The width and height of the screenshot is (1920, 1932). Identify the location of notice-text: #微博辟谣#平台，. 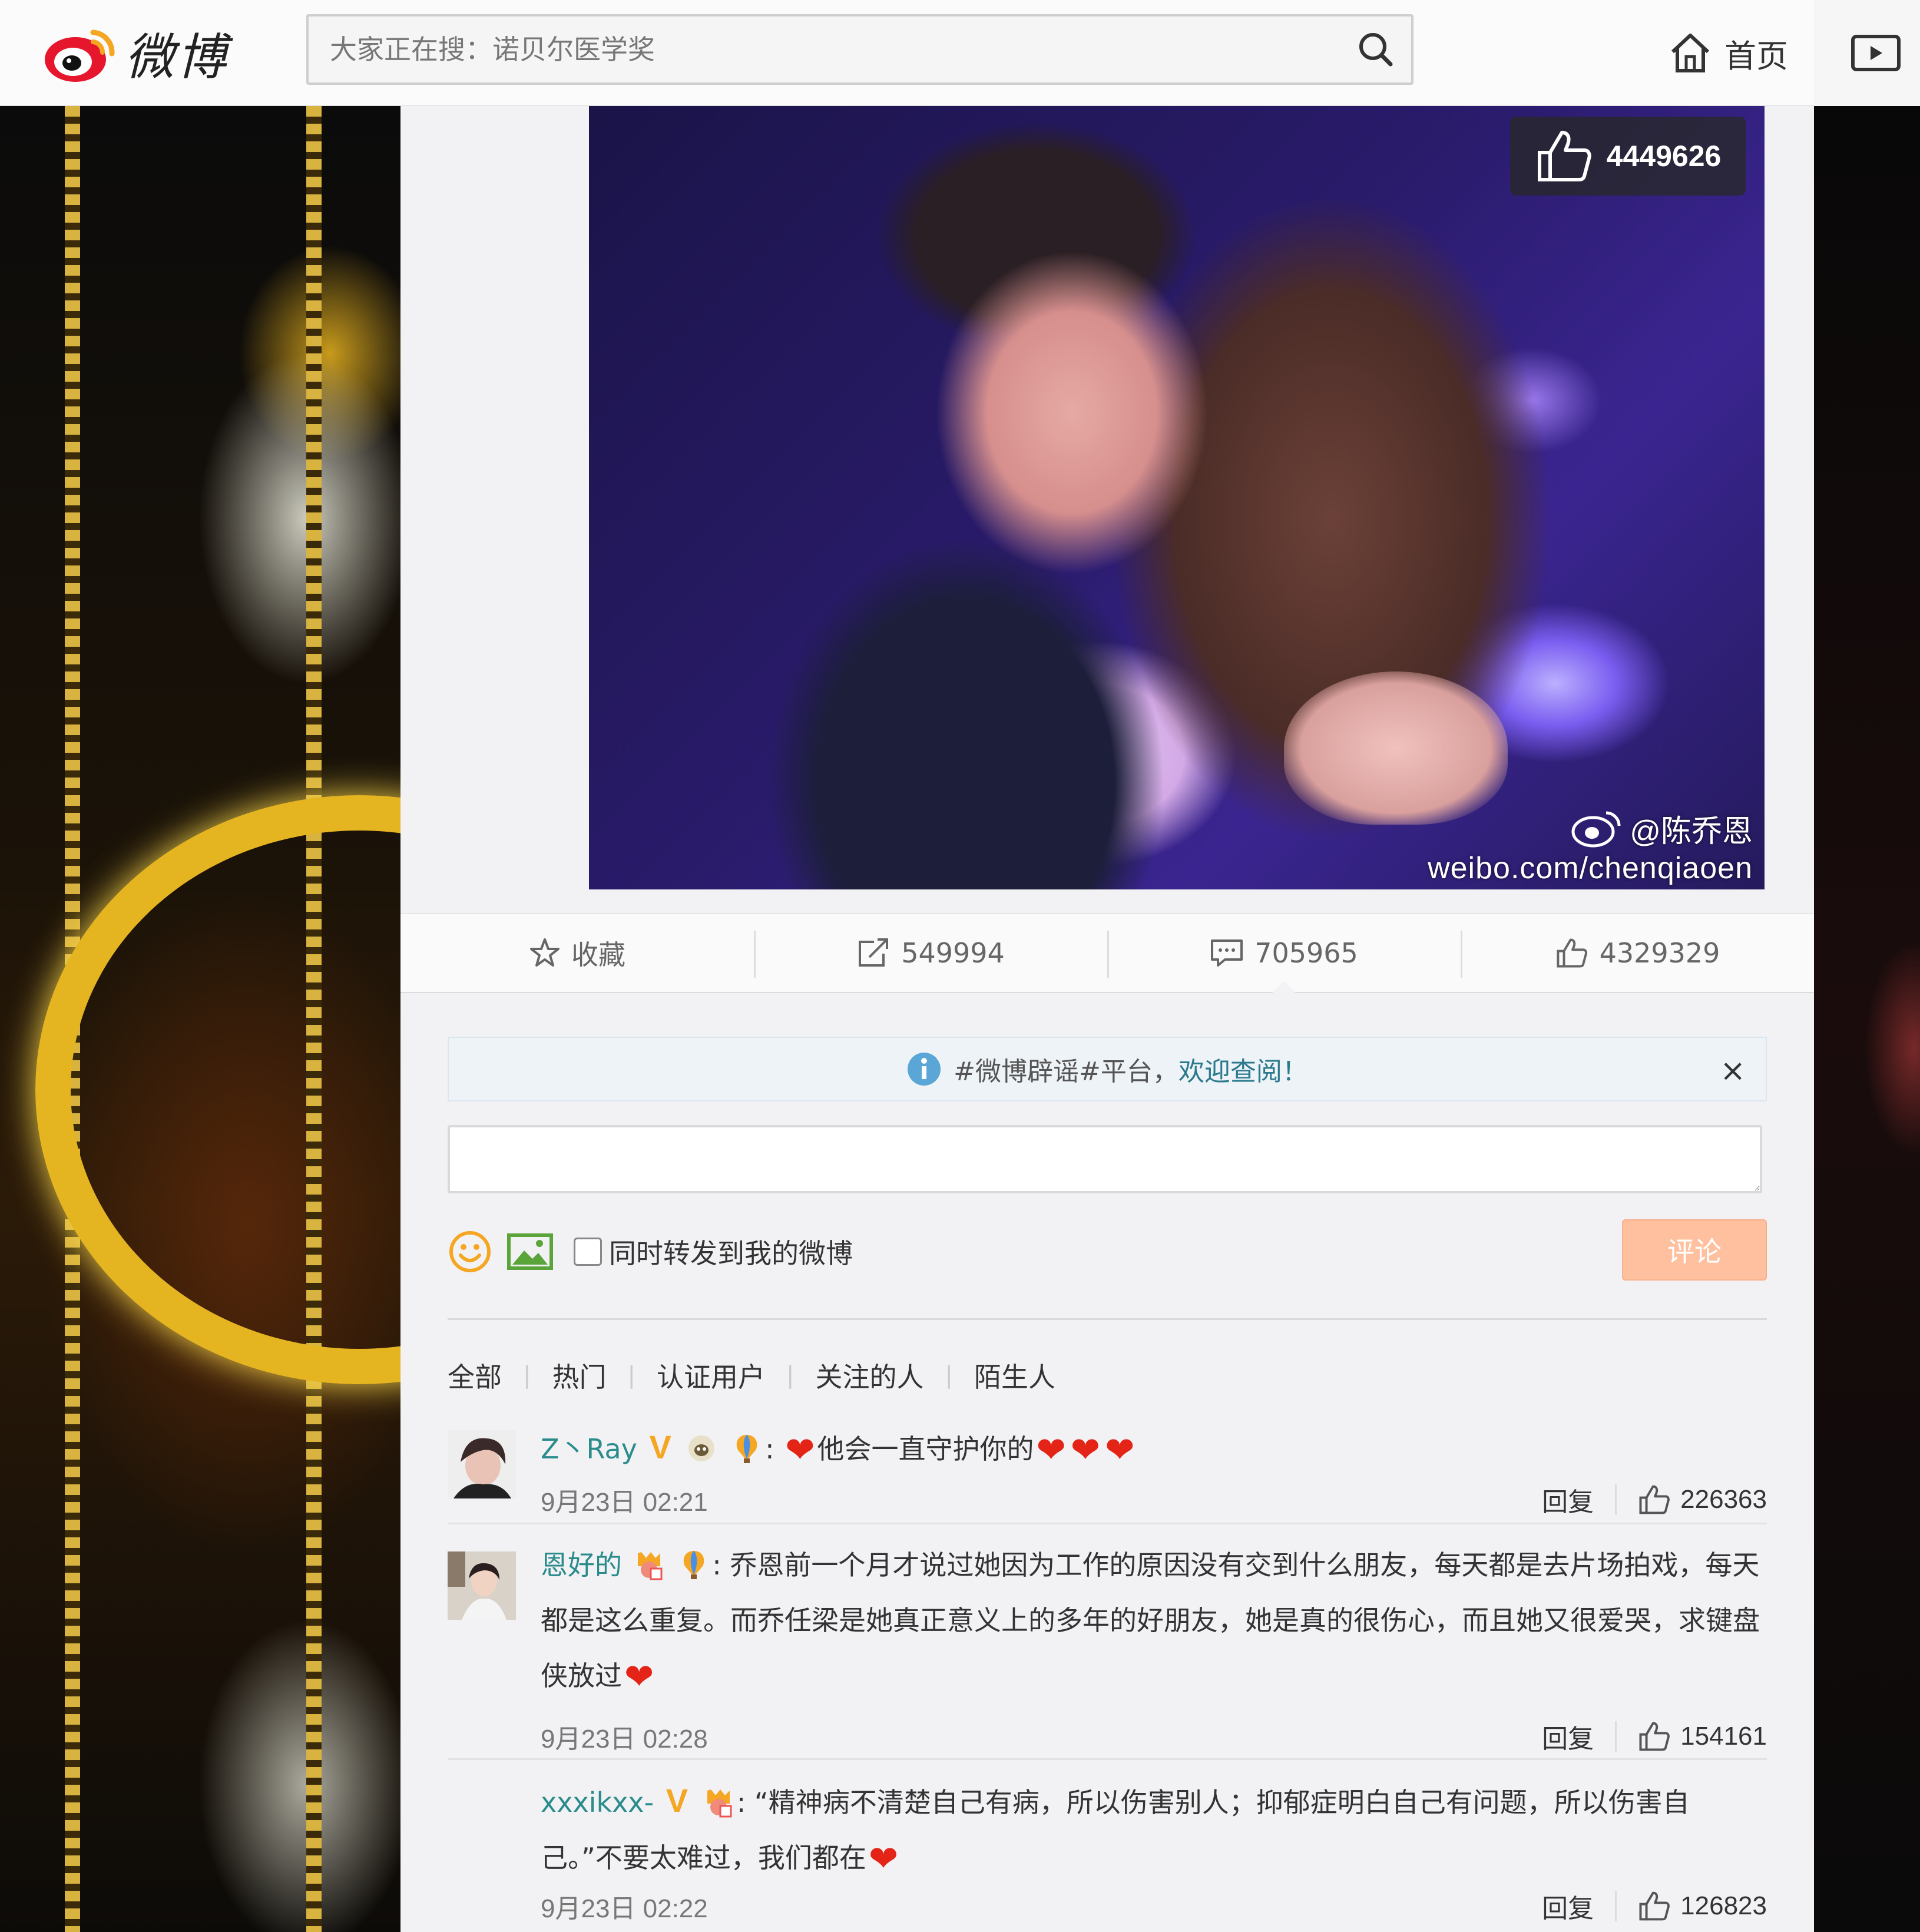
(1066, 1072).